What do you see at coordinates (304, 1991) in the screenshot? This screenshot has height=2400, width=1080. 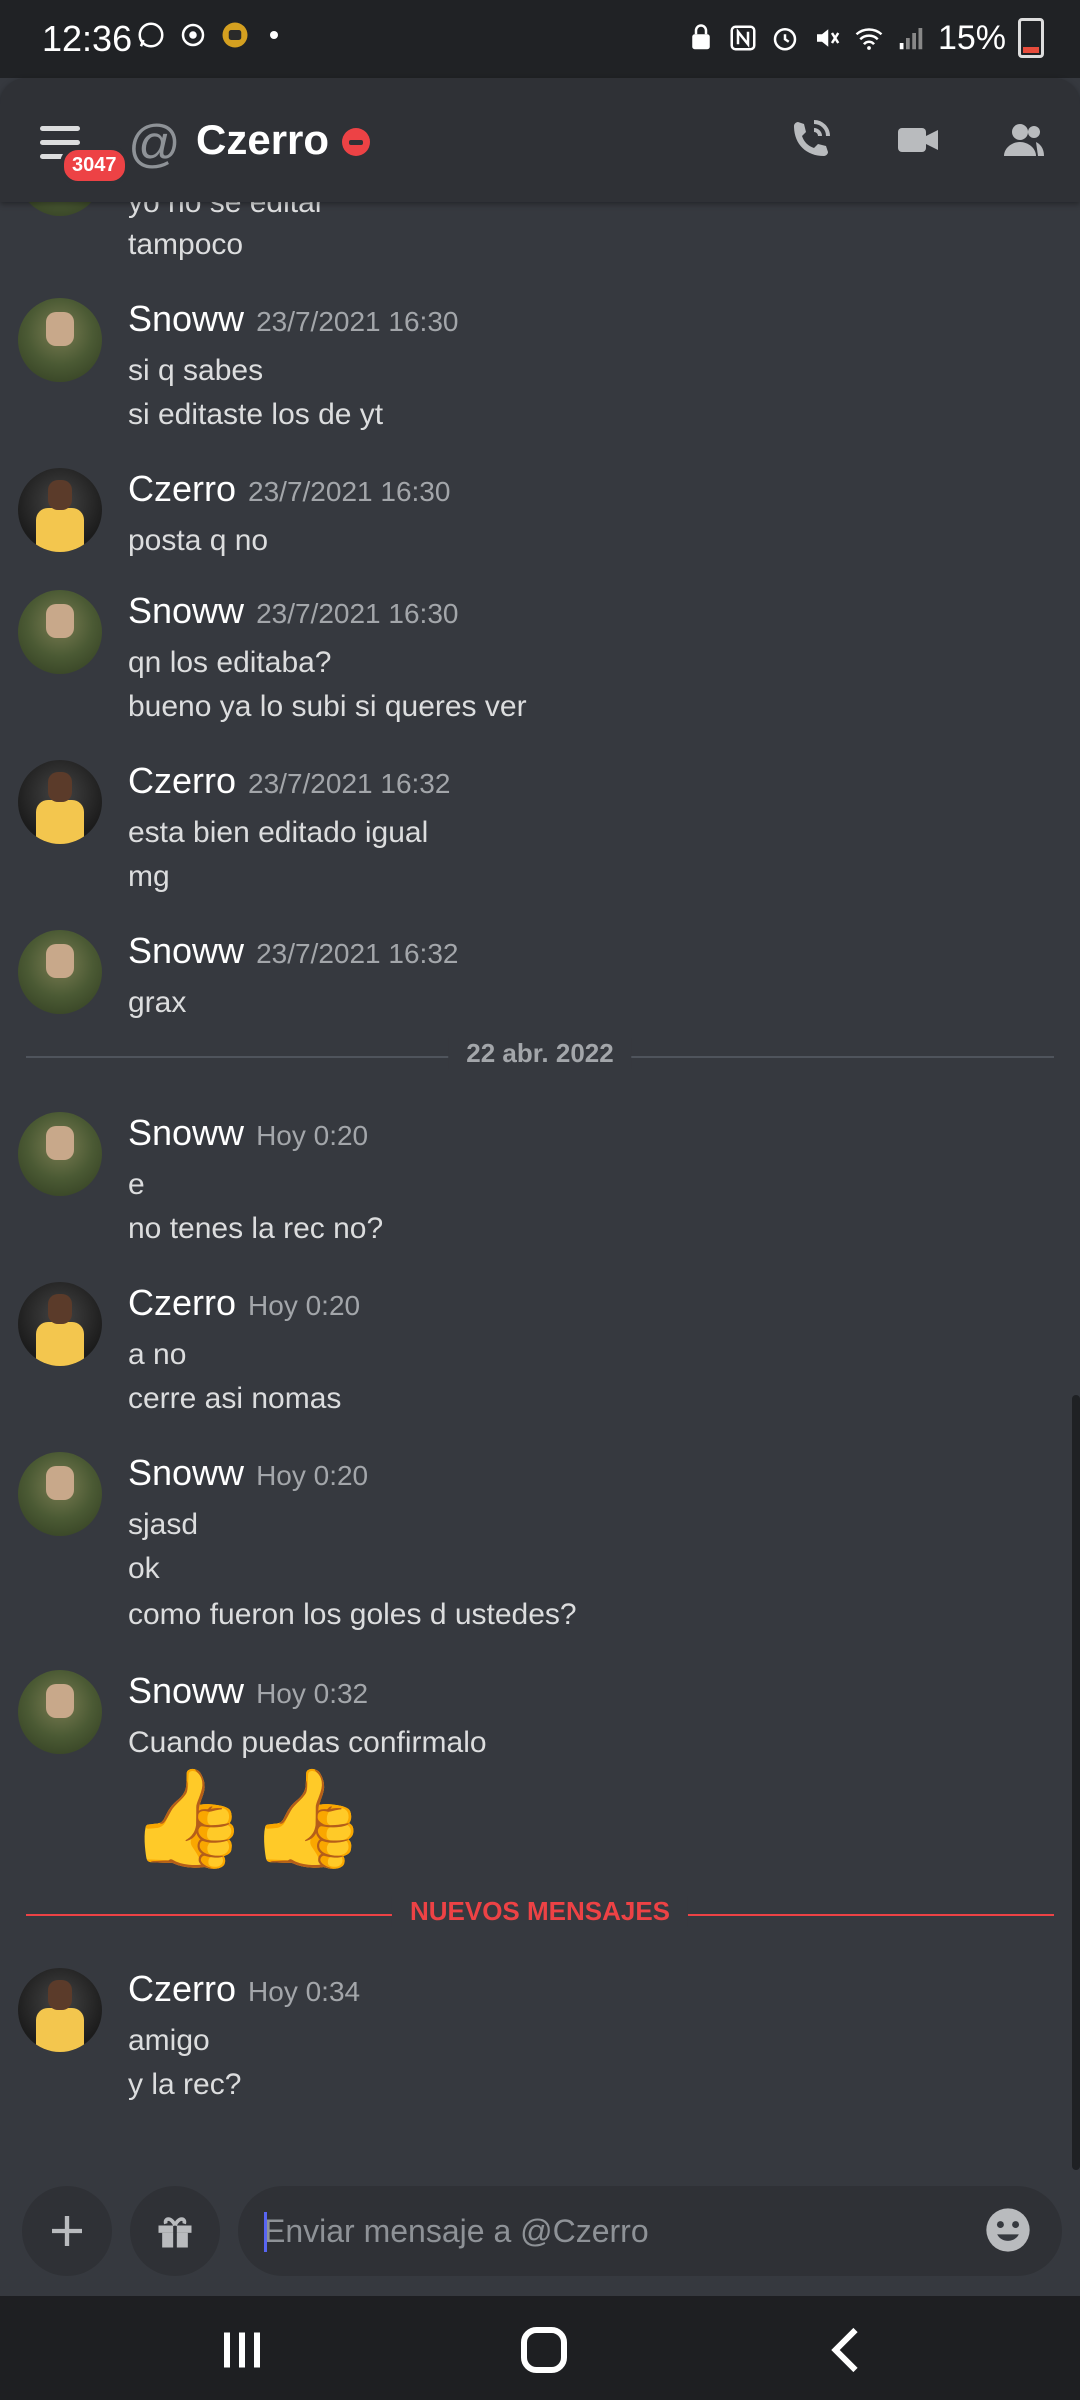 I see `timestamp: Hoy 0:34` at bounding box center [304, 1991].